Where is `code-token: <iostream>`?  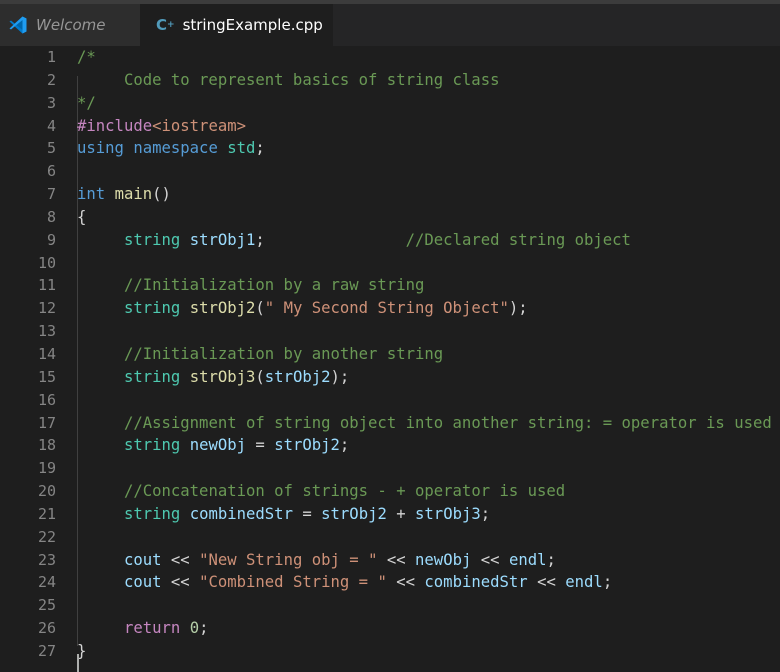 code-token: <iostream> is located at coordinates (199, 125).